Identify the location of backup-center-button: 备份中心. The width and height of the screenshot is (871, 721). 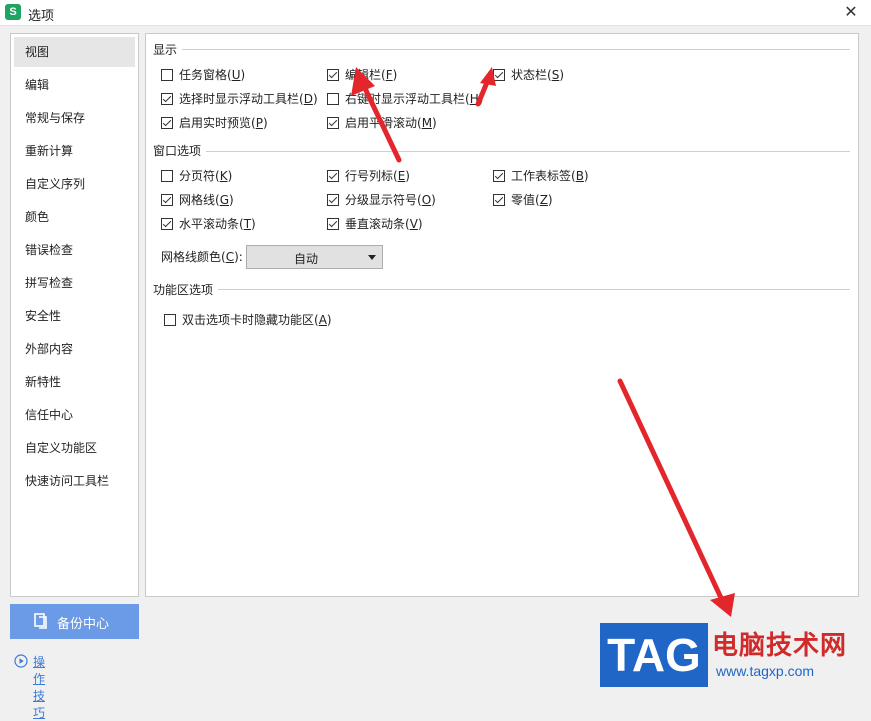
(74, 621).